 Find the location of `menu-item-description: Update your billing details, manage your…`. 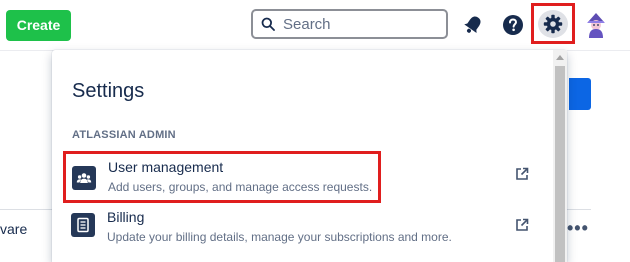

menu-item-description: Update your billing details, manage your… is located at coordinates (279, 237).